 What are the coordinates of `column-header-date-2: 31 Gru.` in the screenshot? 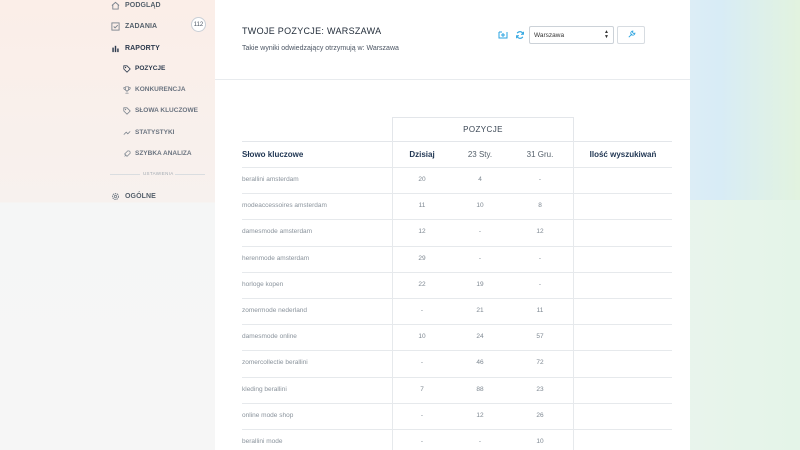 It's located at (540, 154).